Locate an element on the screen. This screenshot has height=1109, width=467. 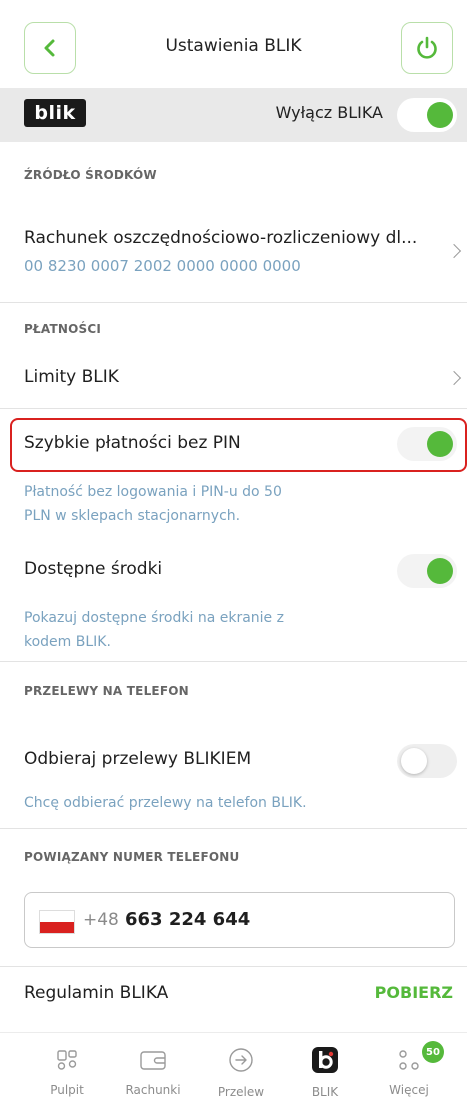
bottom-tab-bar: Pulpit Rachunki Przelew BLIK 50 Więcej is located at coordinates (233, 1070).